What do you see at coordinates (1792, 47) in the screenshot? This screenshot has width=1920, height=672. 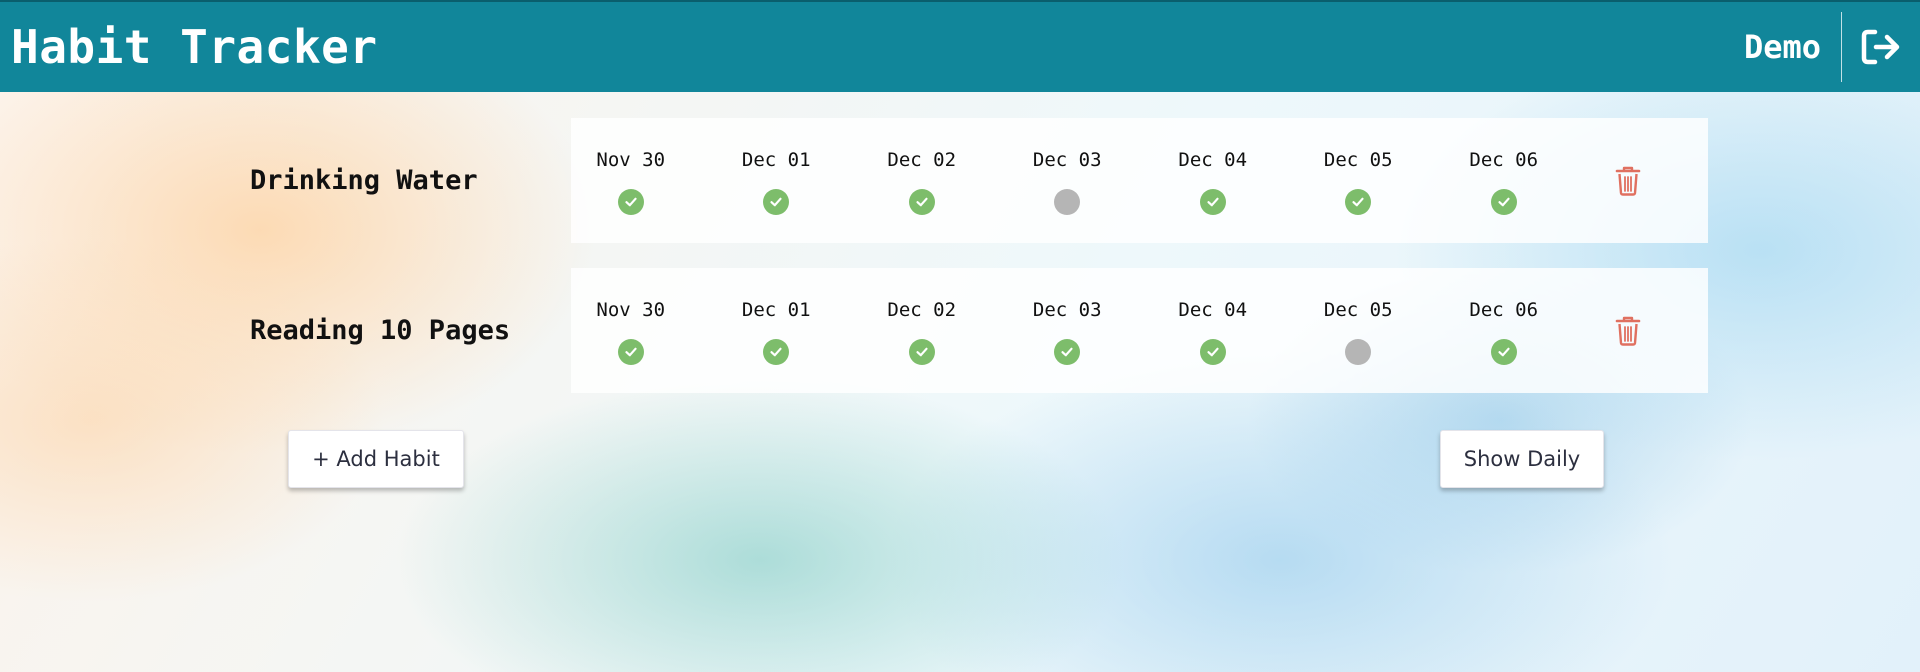 I see `user-name: Demo` at bounding box center [1792, 47].